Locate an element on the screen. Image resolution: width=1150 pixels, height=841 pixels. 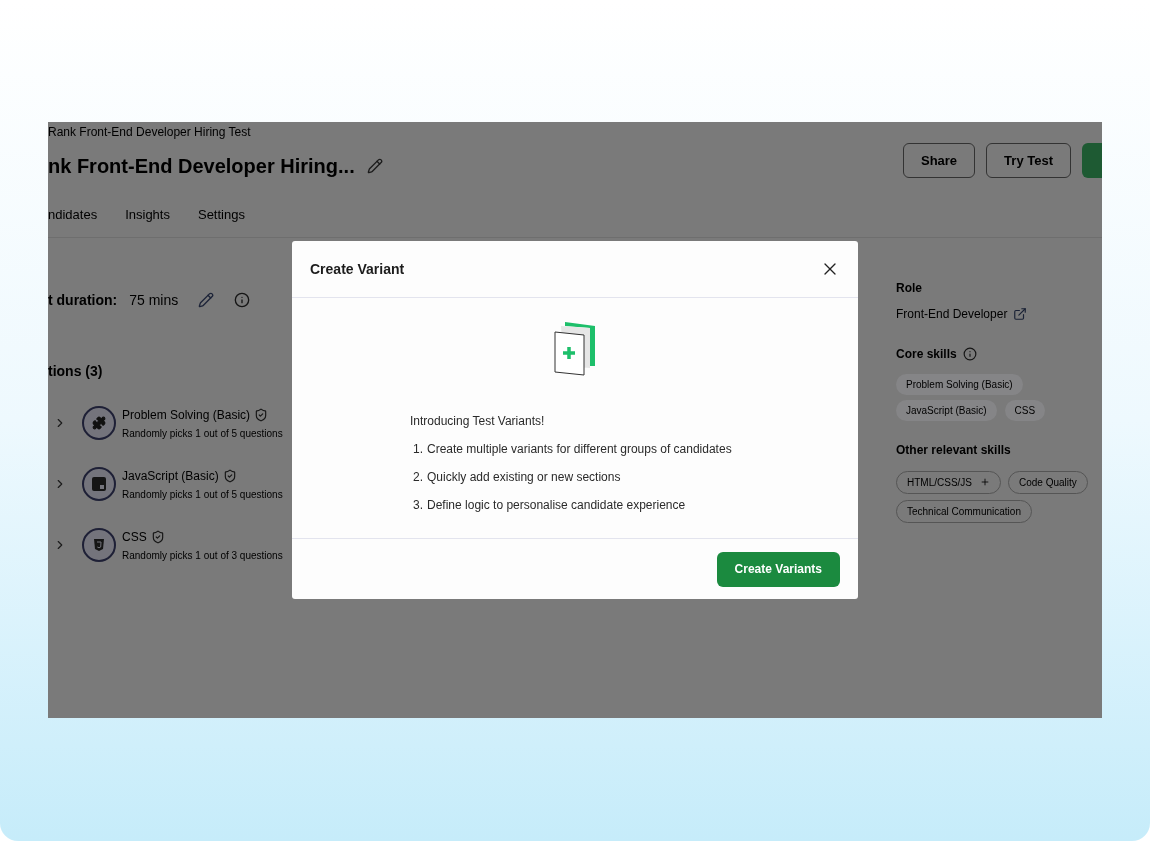
header-button: Share is located at coordinates (939, 160).